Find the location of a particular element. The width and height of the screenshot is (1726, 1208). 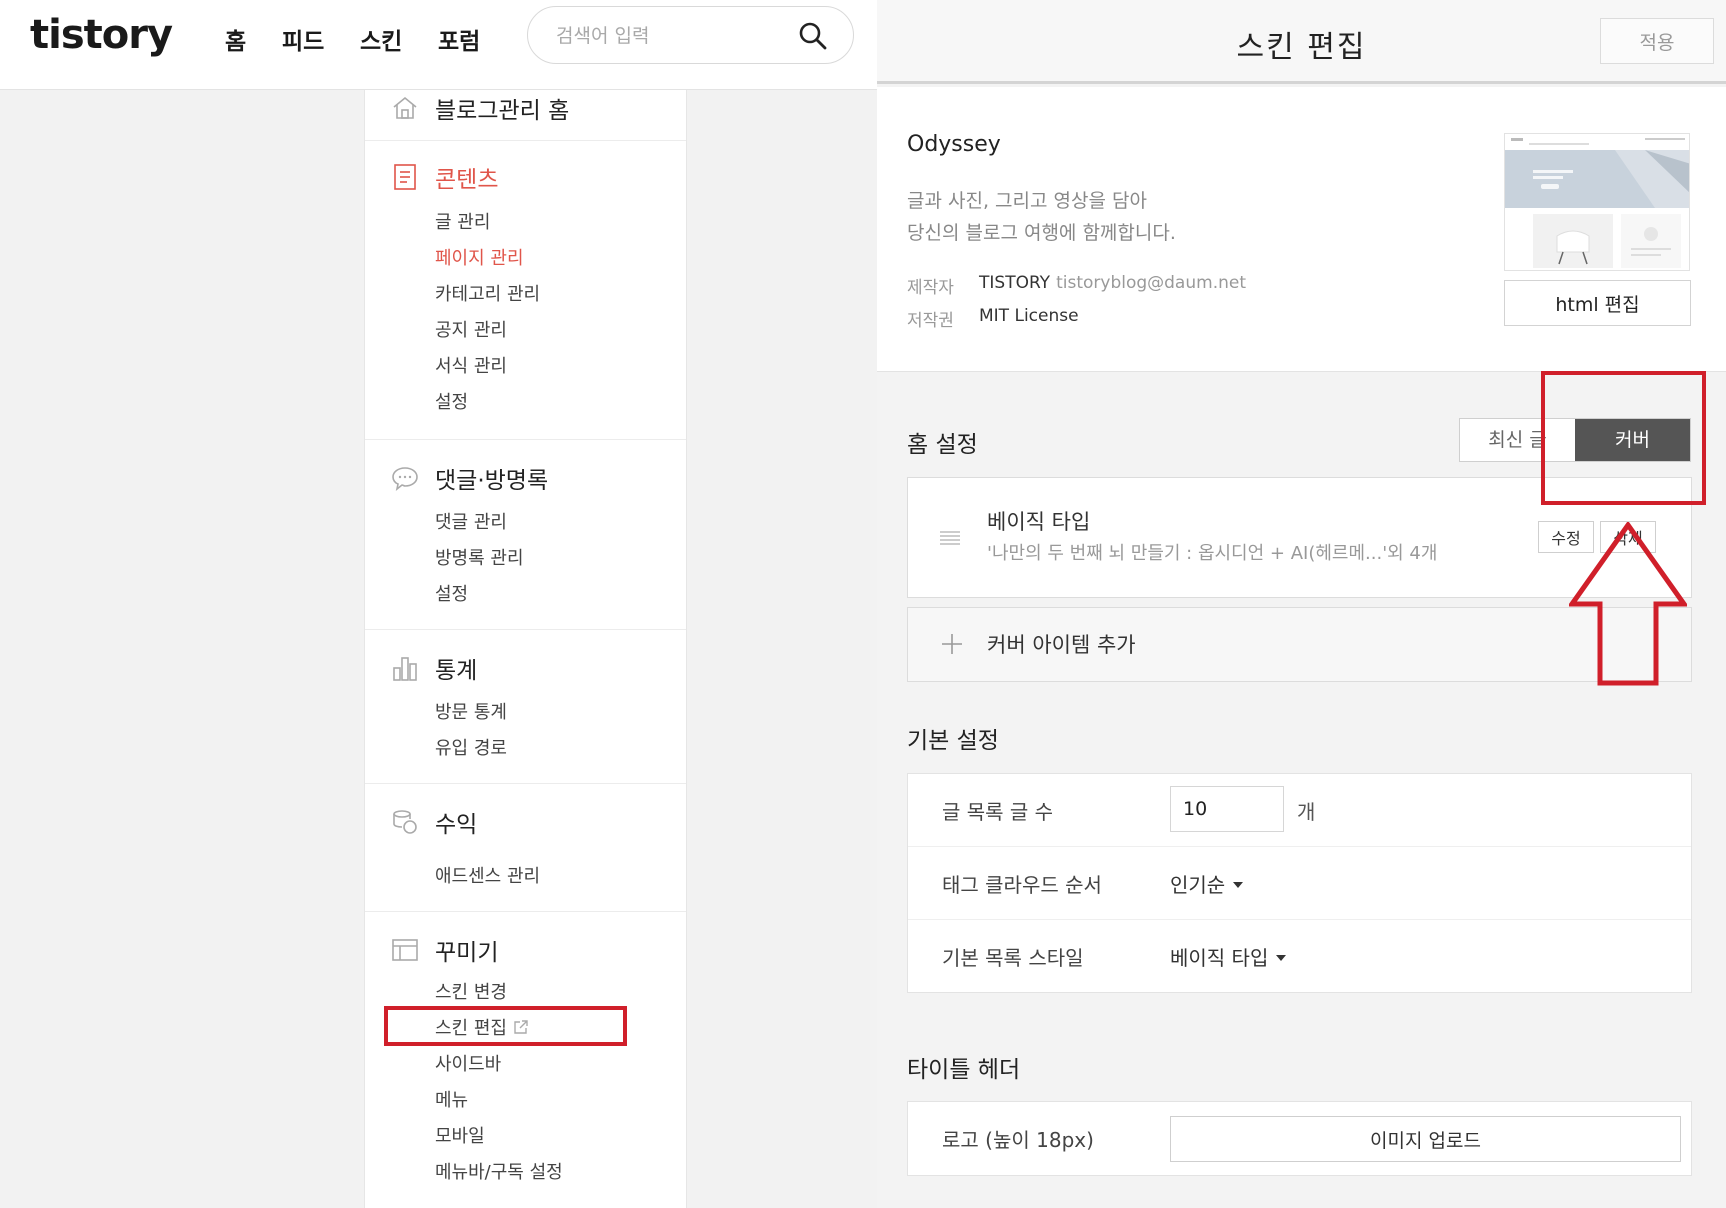

skin-thumbnail is located at coordinates (1597, 202).